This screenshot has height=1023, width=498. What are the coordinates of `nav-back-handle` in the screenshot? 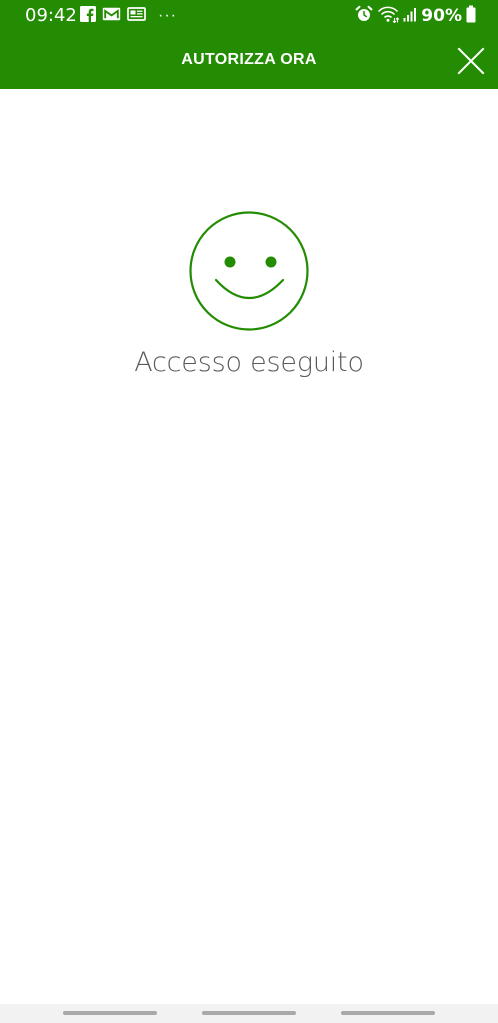 It's located at (388, 1013).